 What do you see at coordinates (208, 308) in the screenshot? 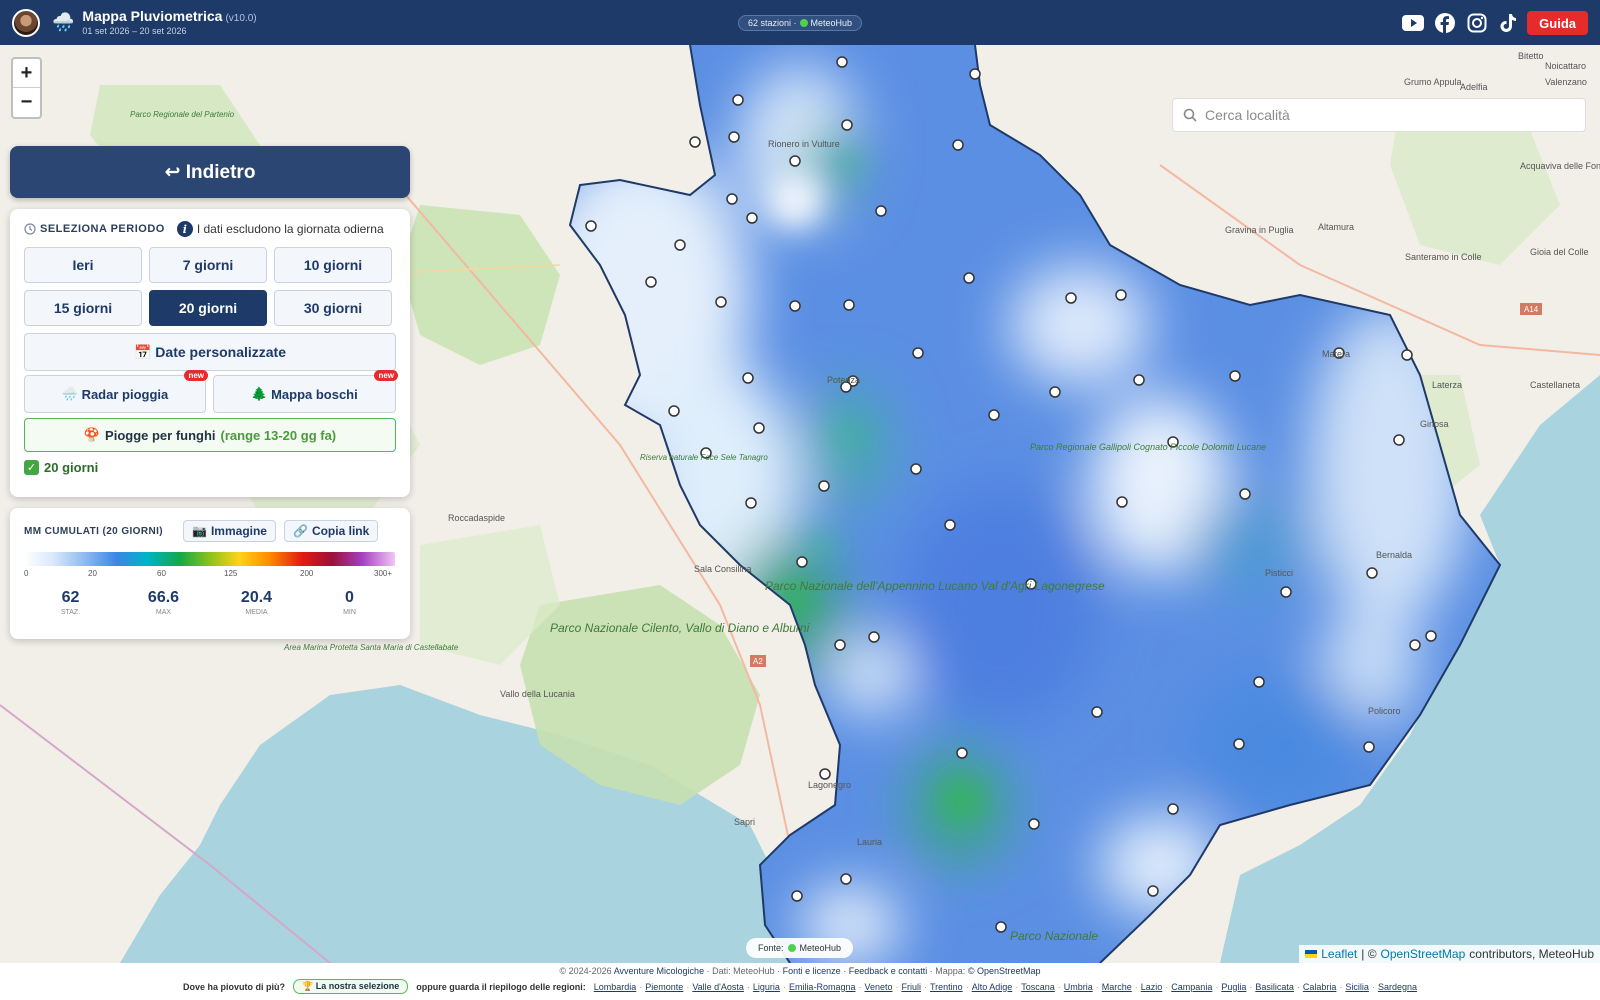
I see `period-button-20: 20 giorni` at bounding box center [208, 308].